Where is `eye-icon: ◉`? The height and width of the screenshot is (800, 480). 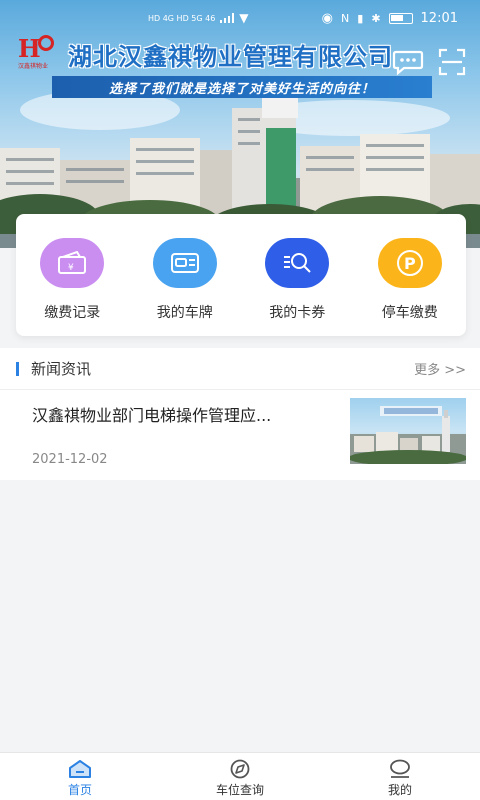
eye-icon: ◉ is located at coordinates (327, 18).